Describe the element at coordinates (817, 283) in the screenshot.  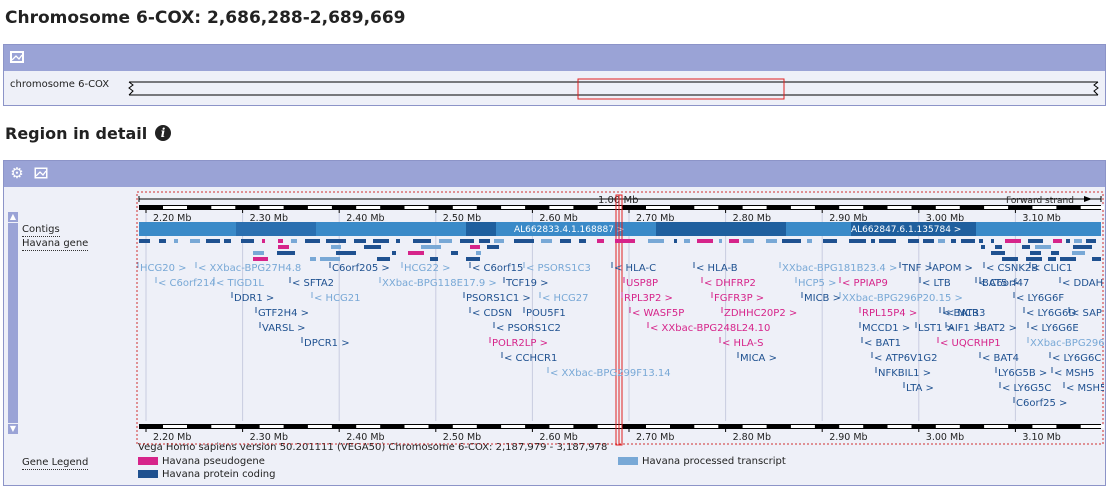
I see `gene-label: HCP5 >` at that location.